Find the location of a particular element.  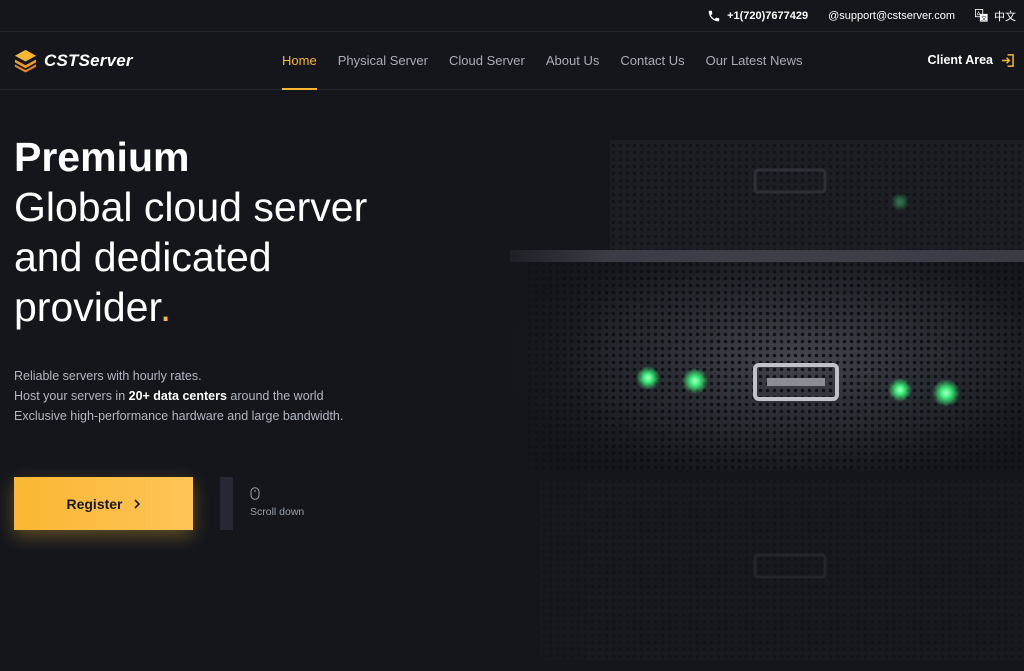

subtext-line-2-post: around the world is located at coordinates (275, 396).